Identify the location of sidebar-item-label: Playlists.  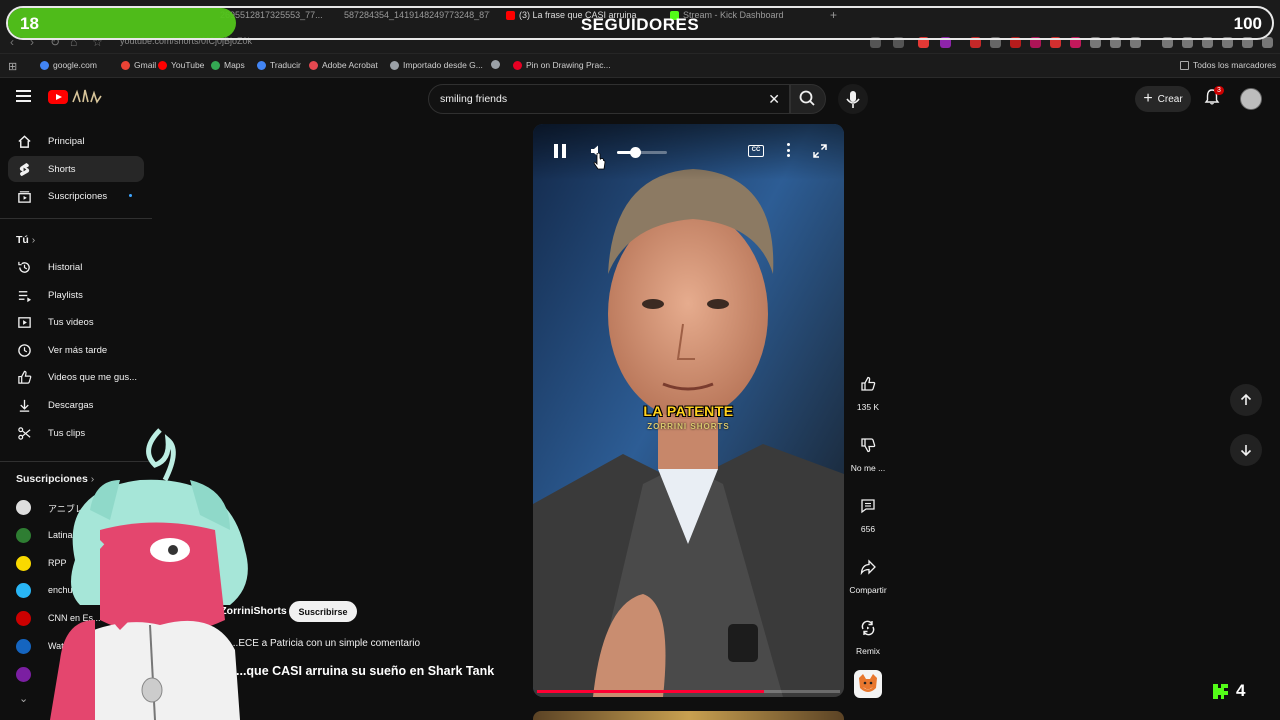
(65, 295).